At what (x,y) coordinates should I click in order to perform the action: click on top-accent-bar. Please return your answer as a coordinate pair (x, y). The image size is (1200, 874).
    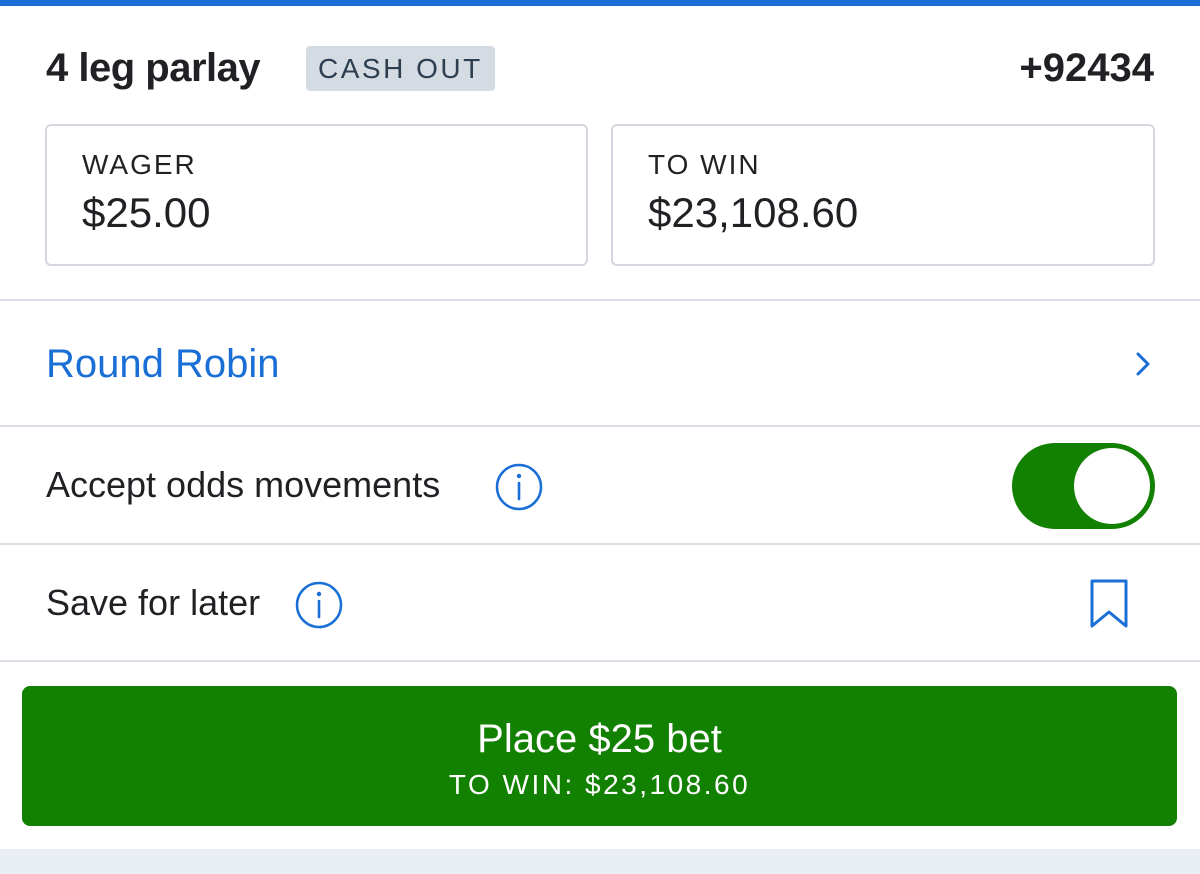
    Looking at the image, I should click on (600, 3).